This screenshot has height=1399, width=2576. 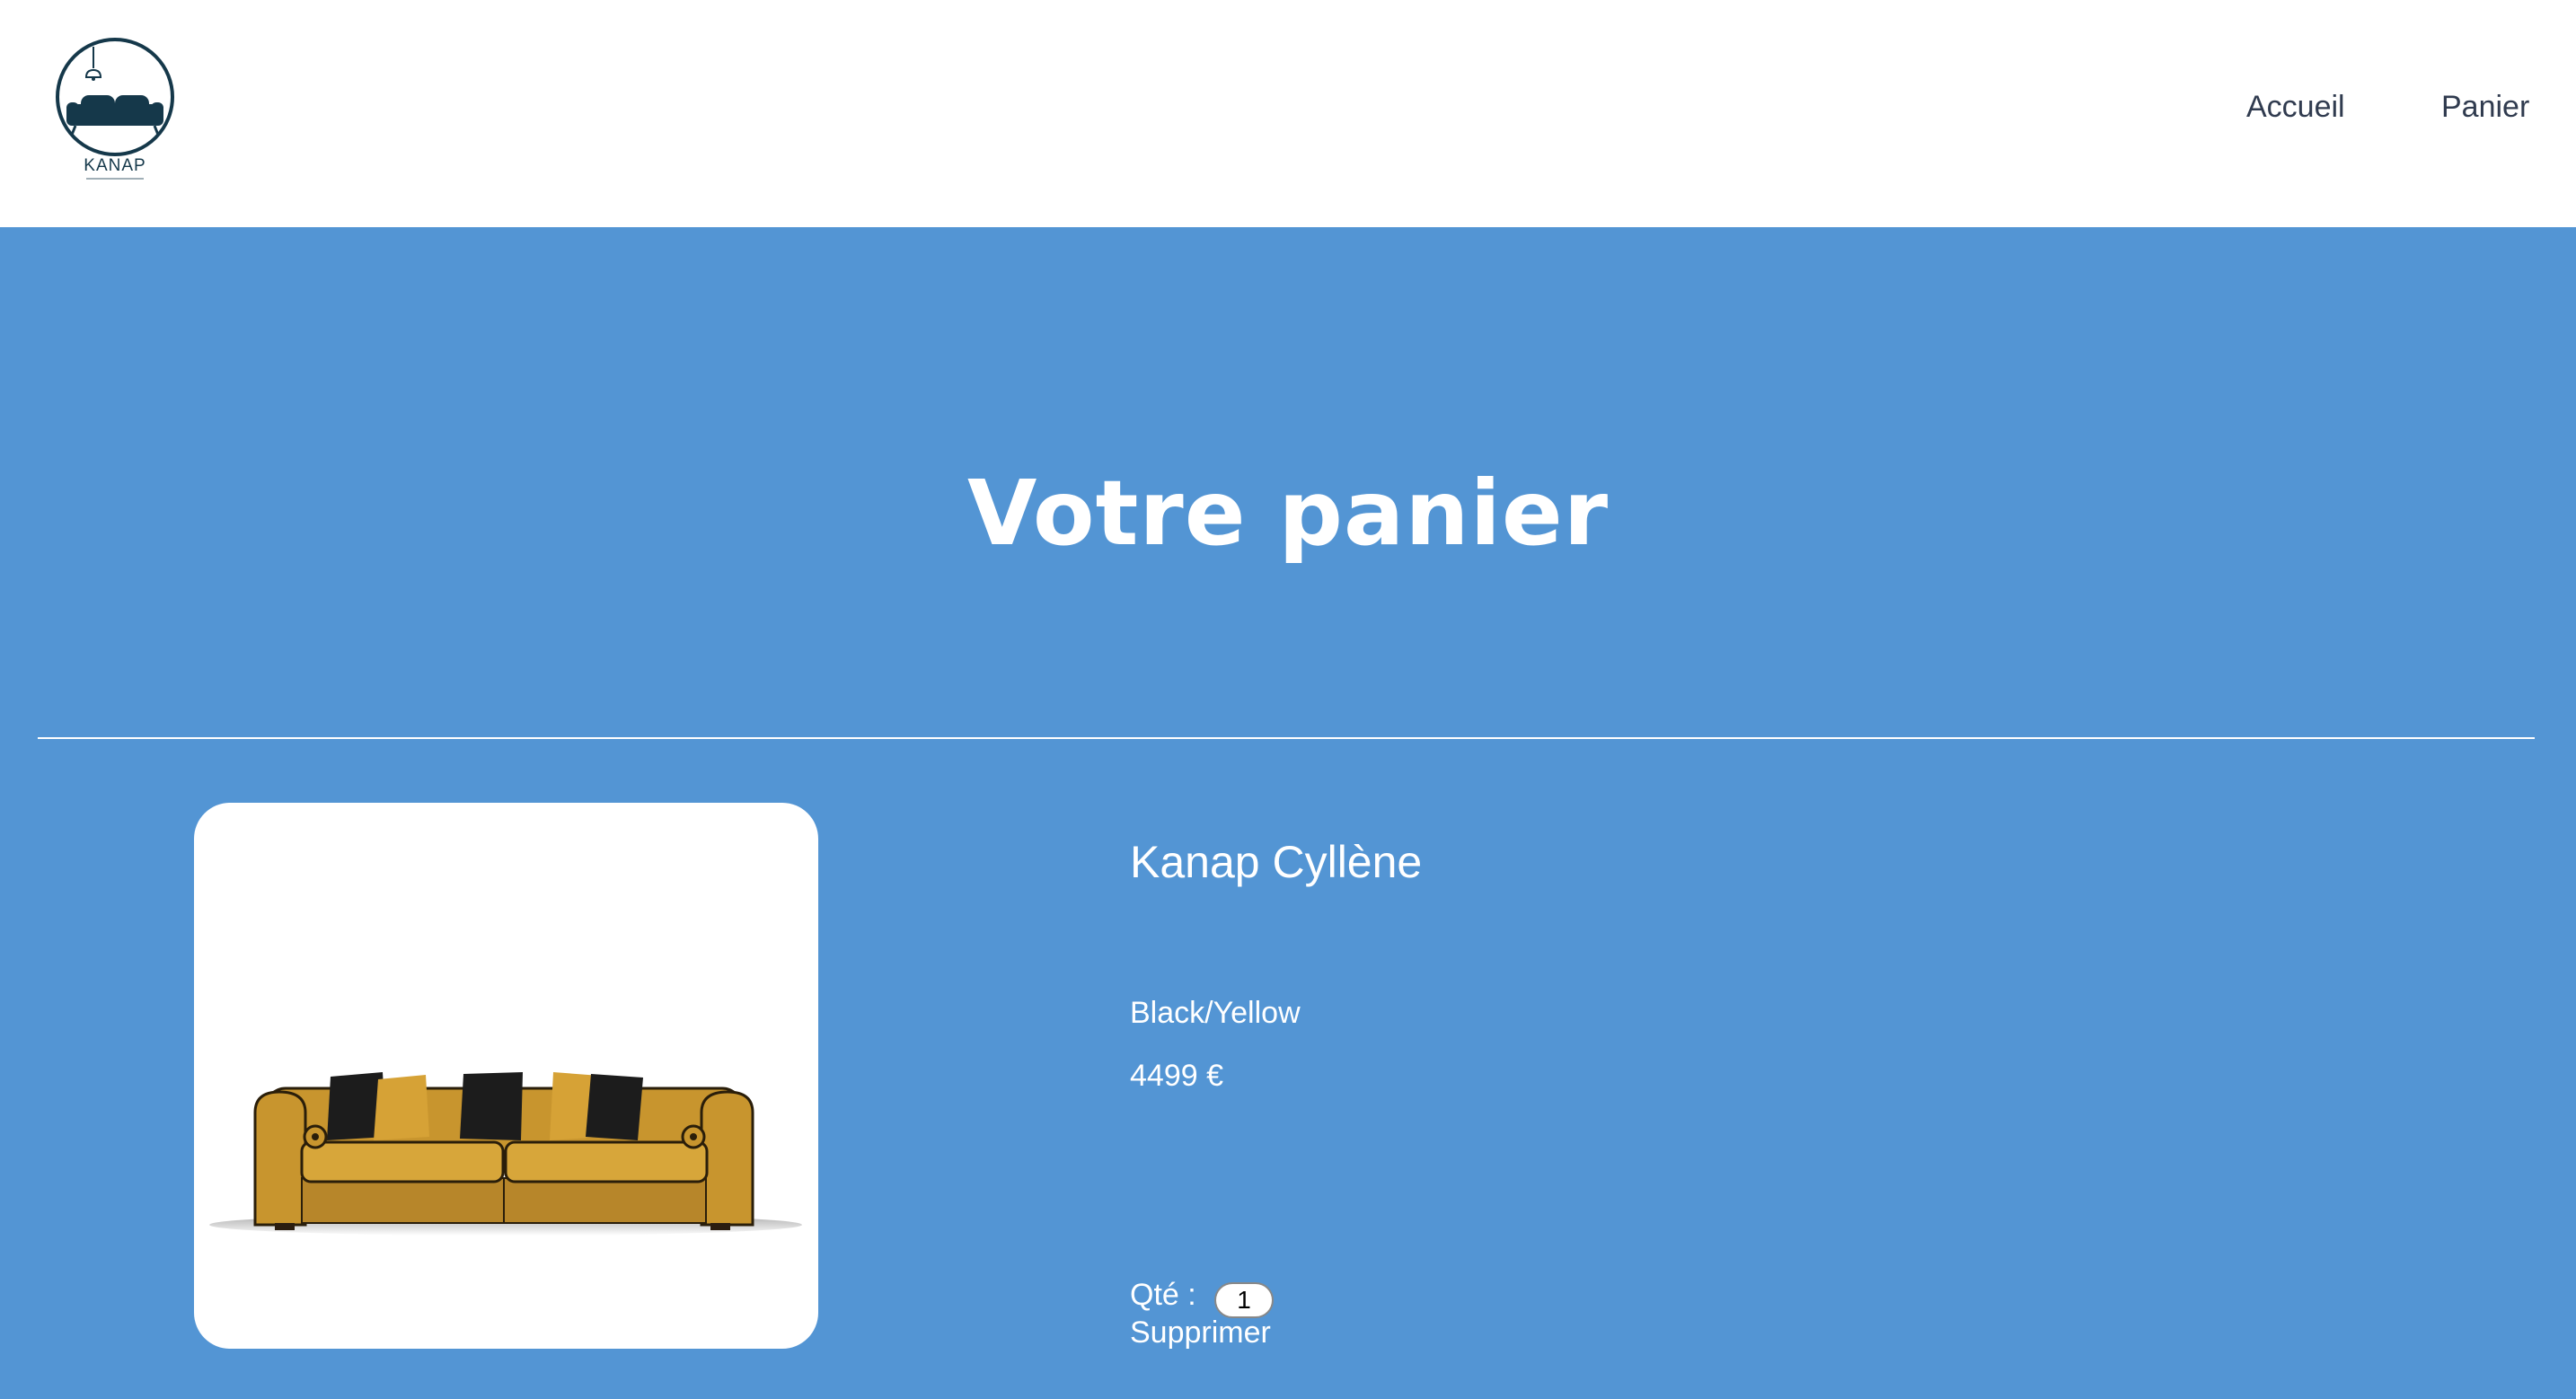 I want to click on page-title: Votre panier, so click(x=1288, y=513).